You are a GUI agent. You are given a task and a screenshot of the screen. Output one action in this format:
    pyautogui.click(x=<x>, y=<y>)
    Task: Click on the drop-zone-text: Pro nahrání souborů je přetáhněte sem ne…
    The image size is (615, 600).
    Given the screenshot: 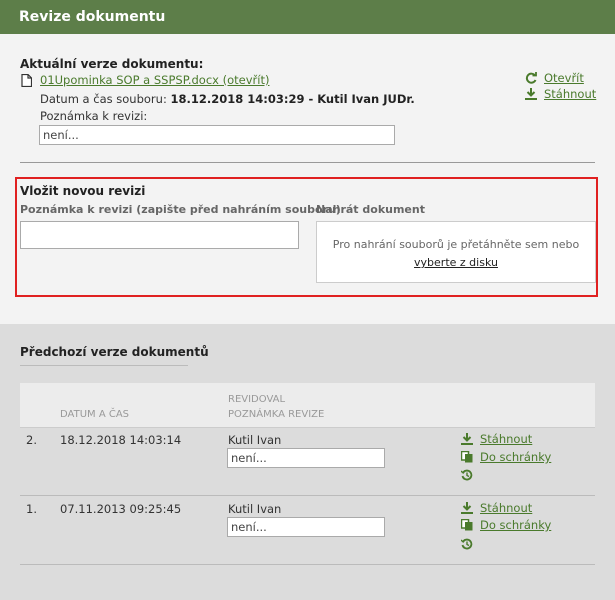 What is the action you would take?
    pyautogui.click(x=456, y=244)
    